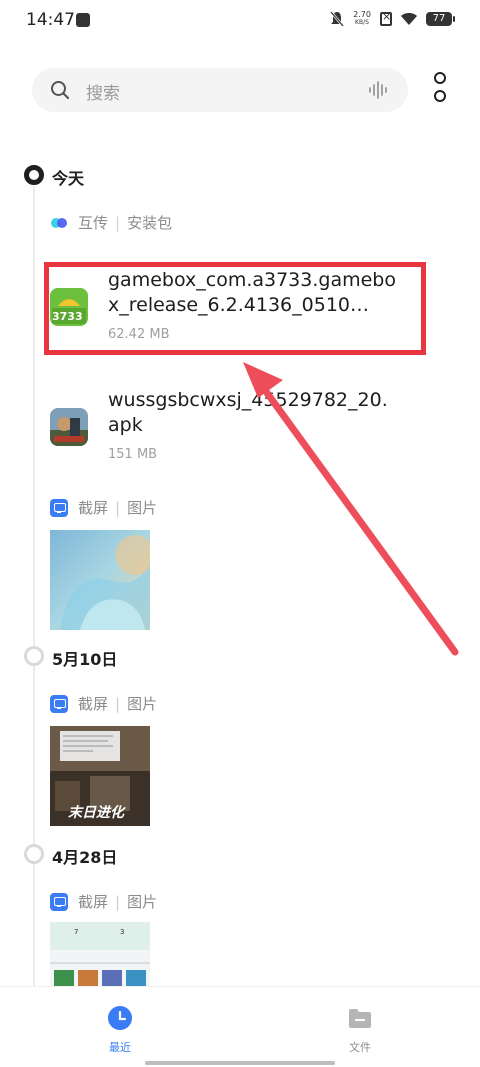 This screenshot has height=1067, width=480. I want to click on image-thumbnail-app-page: 7 3, so click(100, 954).